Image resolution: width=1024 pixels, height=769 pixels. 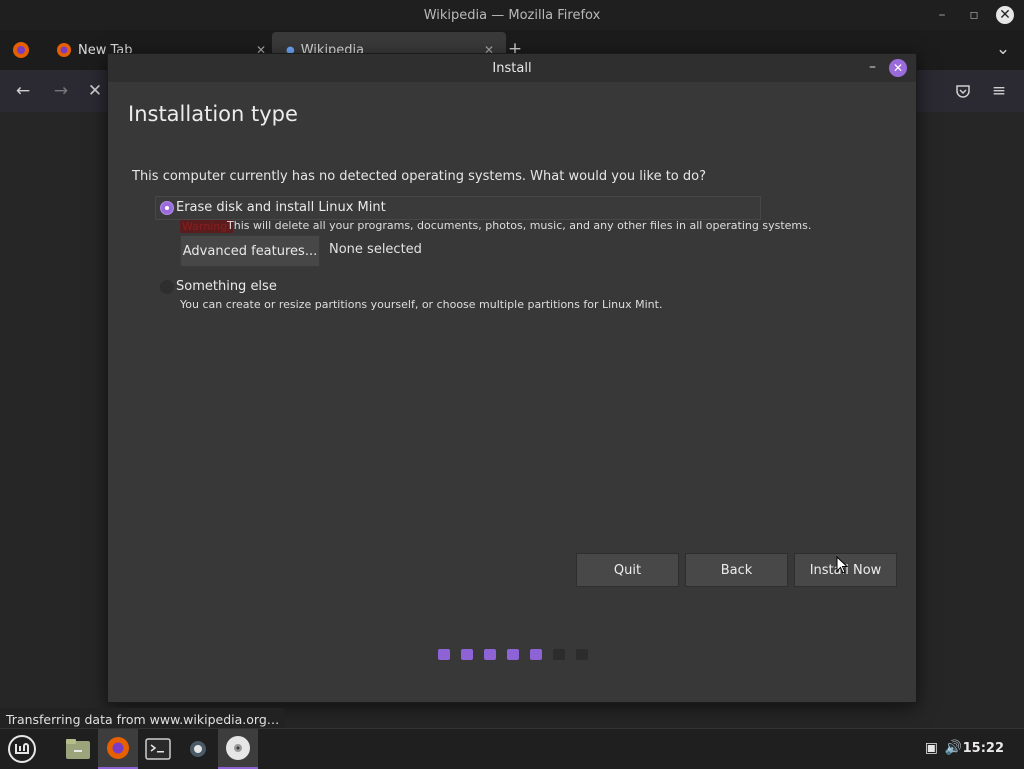 I want to click on quit-button: Quit, so click(x=627, y=570).